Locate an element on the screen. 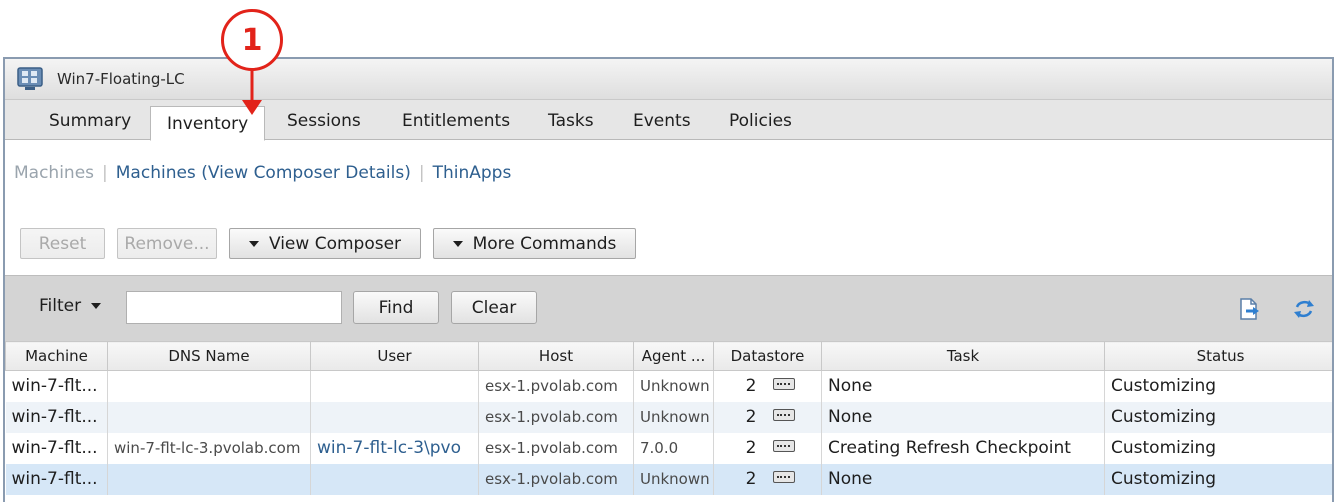 This screenshot has height=502, width=1338. more-commands-menu-button: More Commands is located at coordinates (534, 243).